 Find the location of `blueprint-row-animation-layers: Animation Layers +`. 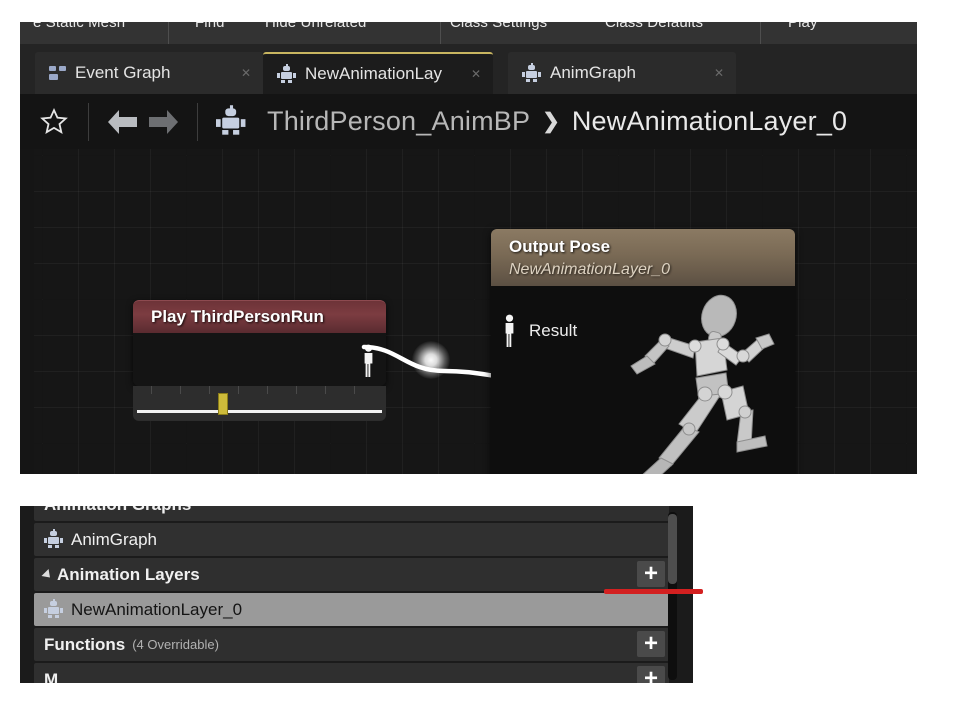

blueprint-row-animation-layers: Animation Layers + is located at coordinates (351, 574).